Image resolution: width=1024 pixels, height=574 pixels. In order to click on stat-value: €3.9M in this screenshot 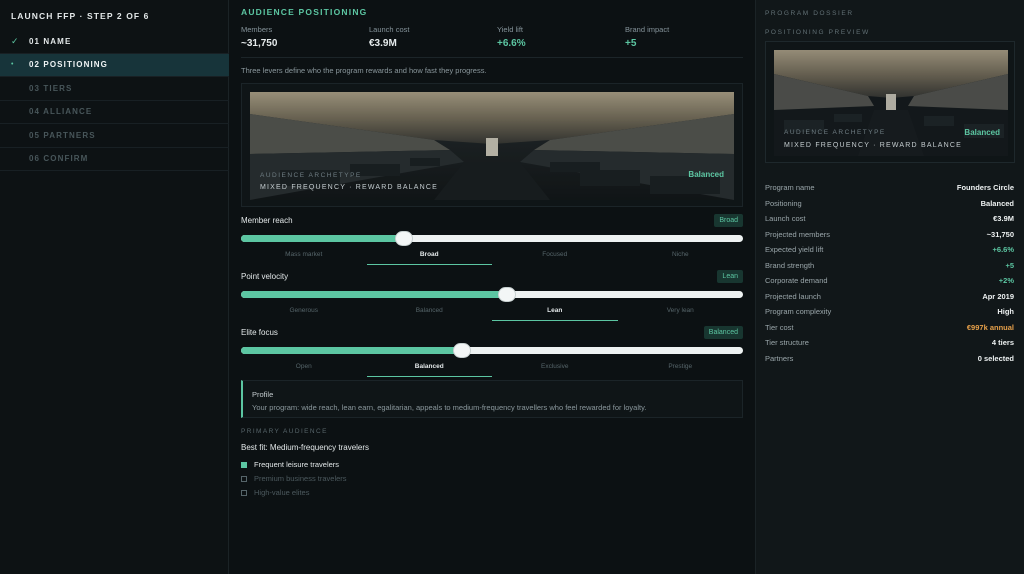, I will do `click(383, 43)`.